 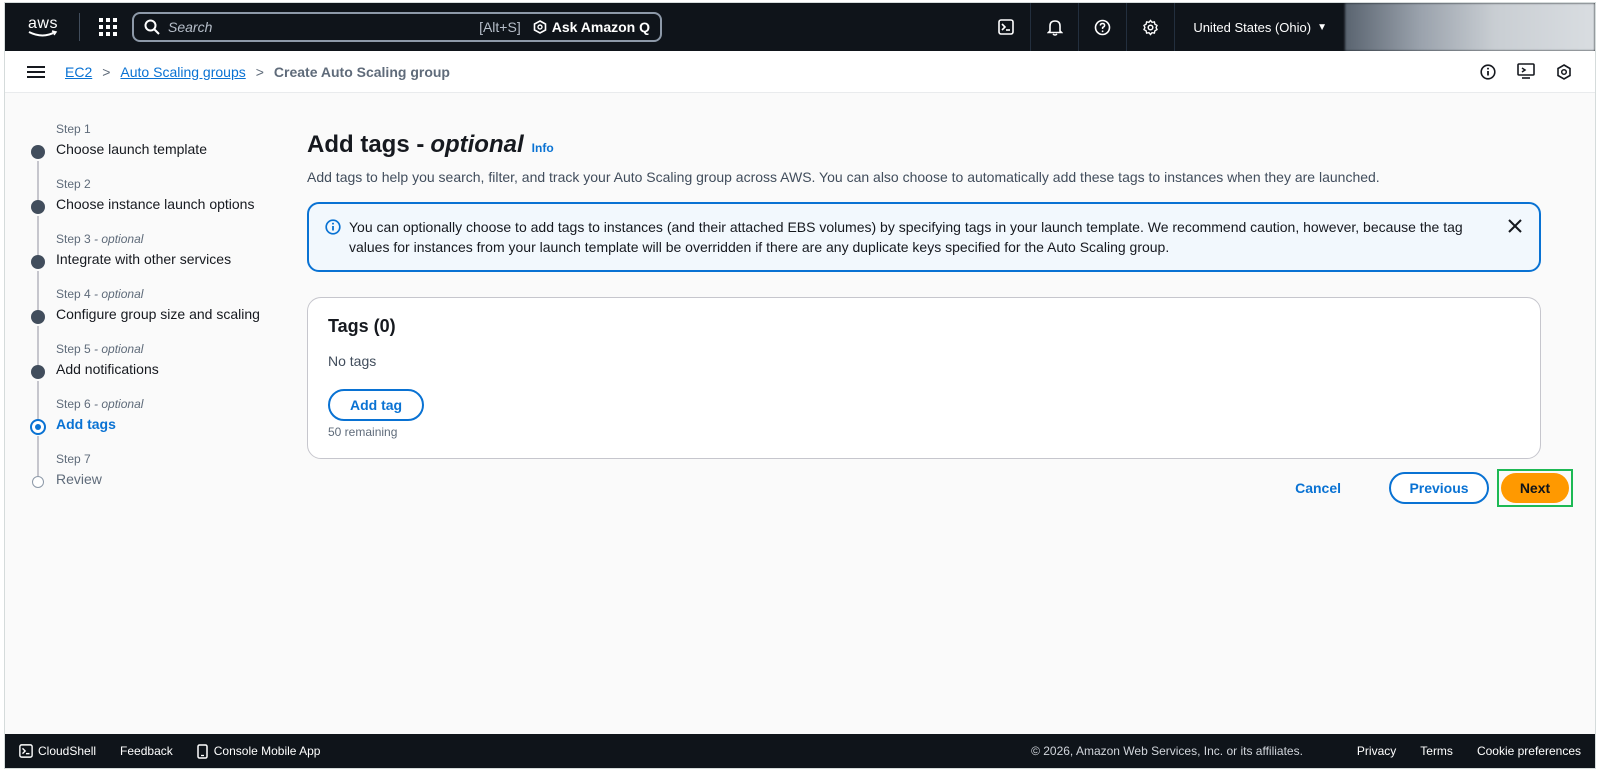 I want to click on footer-cookie-preferences-link: Cookie preferences, so click(x=1529, y=751).